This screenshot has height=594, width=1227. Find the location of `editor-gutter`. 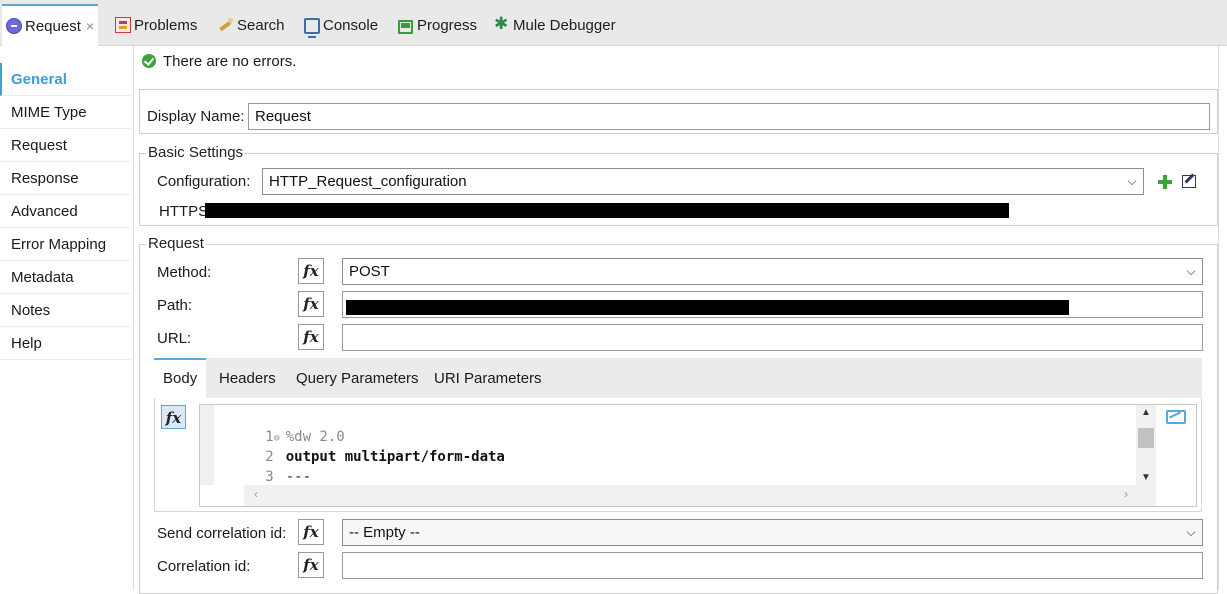

editor-gutter is located at coordinates (207, 445).